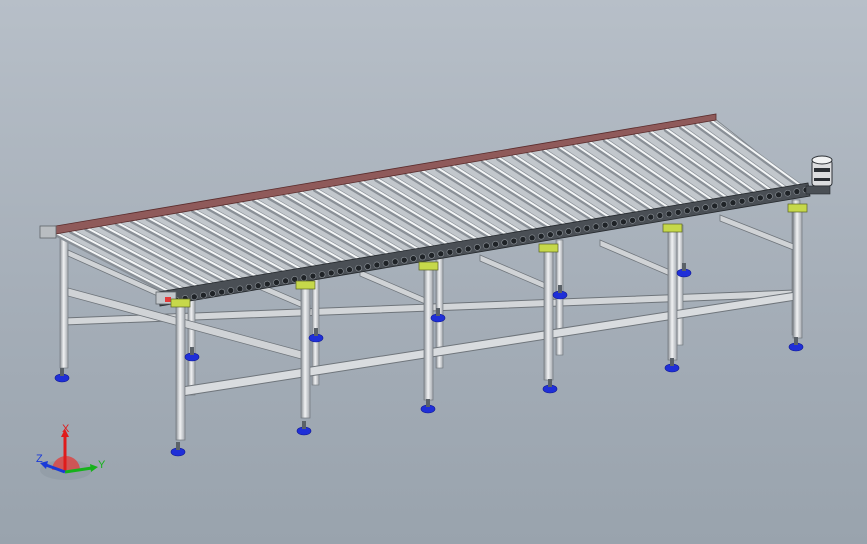 This screenshot has height=544, width=867. Describe the element at coordinates (102, 465) in the screenshot. I see `y-axis-label: Y` at that location.